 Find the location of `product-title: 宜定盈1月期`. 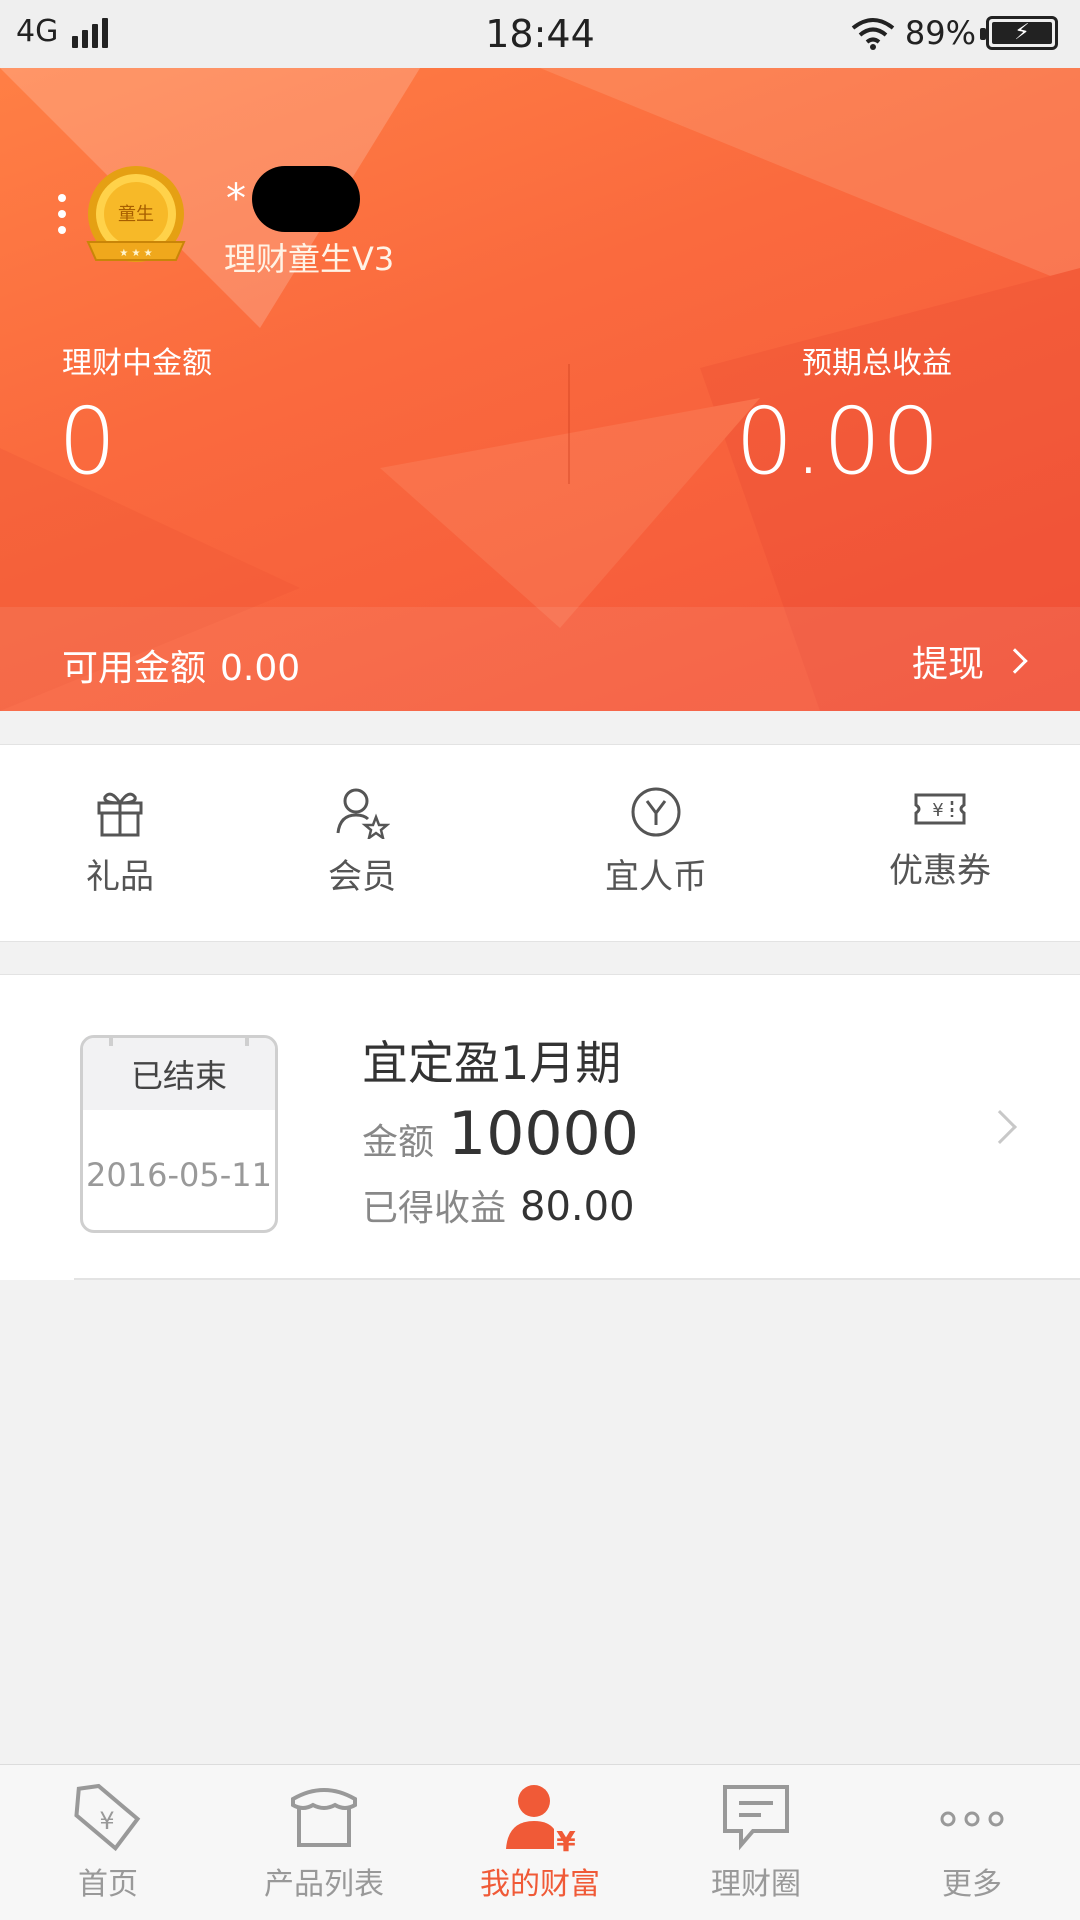

product-title: 宜定盈1月期 is located at coordinates (492, 1063).